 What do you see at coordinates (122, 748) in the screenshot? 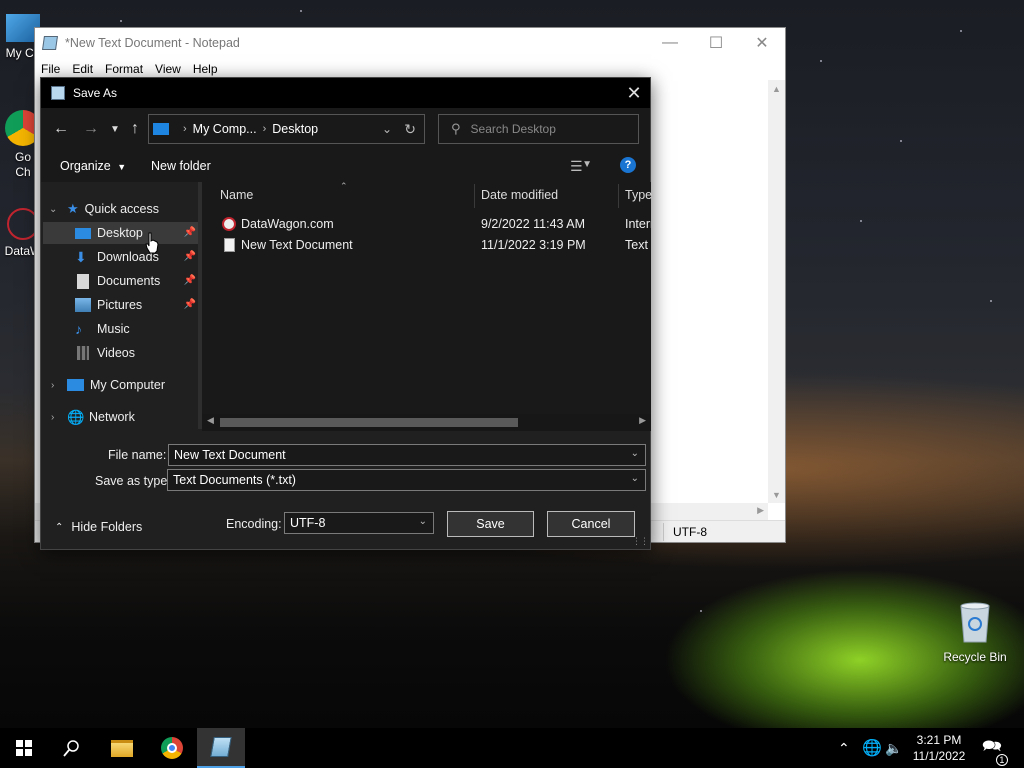
I see `taskbar-file-explorer` at bounding box center [122, 748].